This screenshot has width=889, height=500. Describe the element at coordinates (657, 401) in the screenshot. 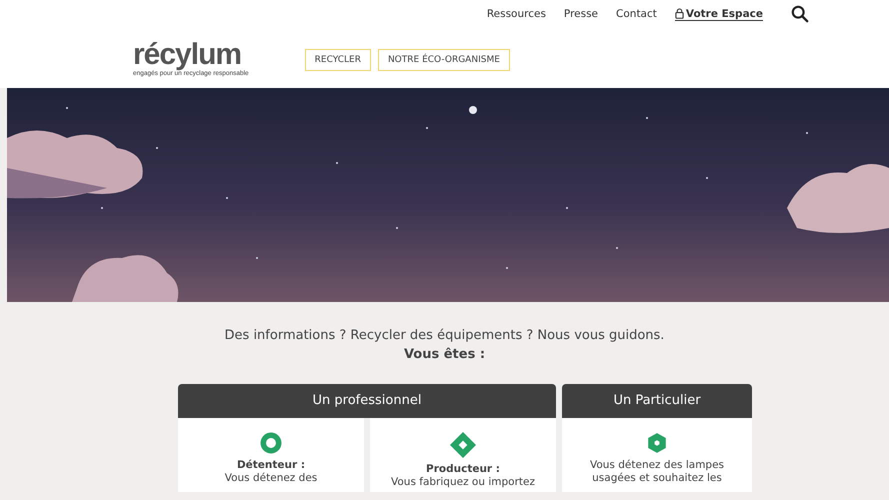

I see `group-header: Un Particulier` at that location.